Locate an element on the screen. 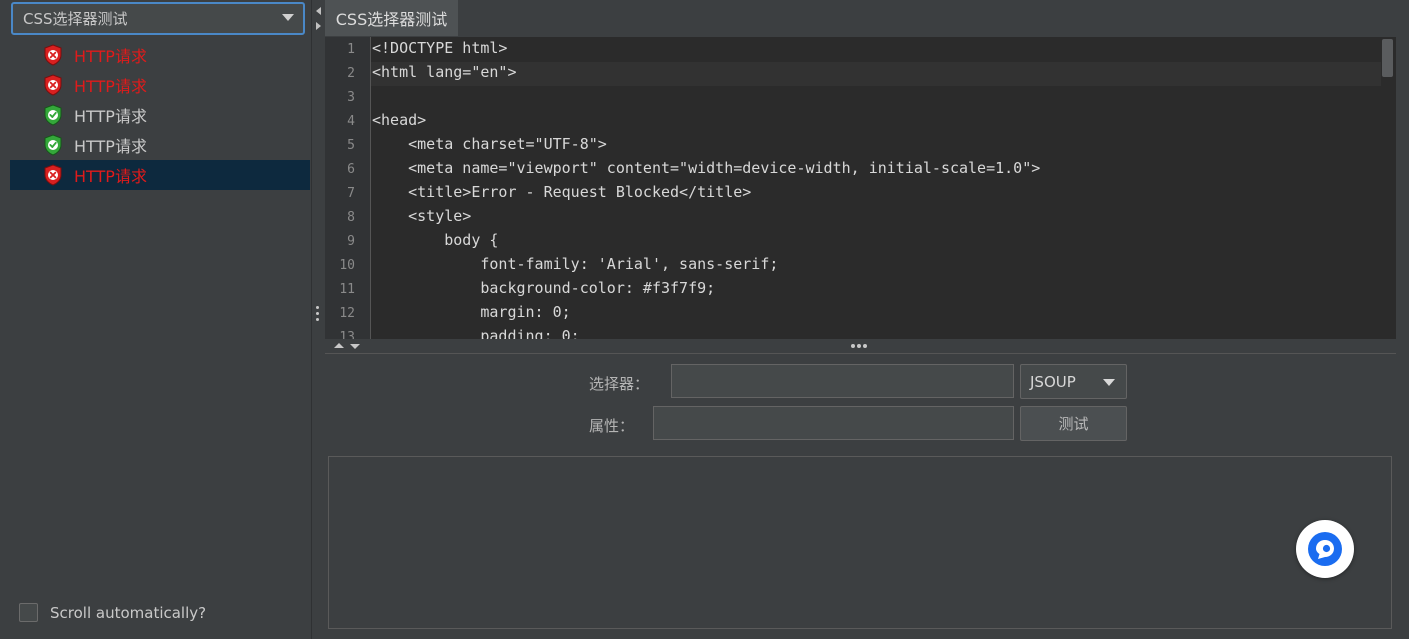  selector-engine-value: JSOUP is located at coordinates (1053, 381).